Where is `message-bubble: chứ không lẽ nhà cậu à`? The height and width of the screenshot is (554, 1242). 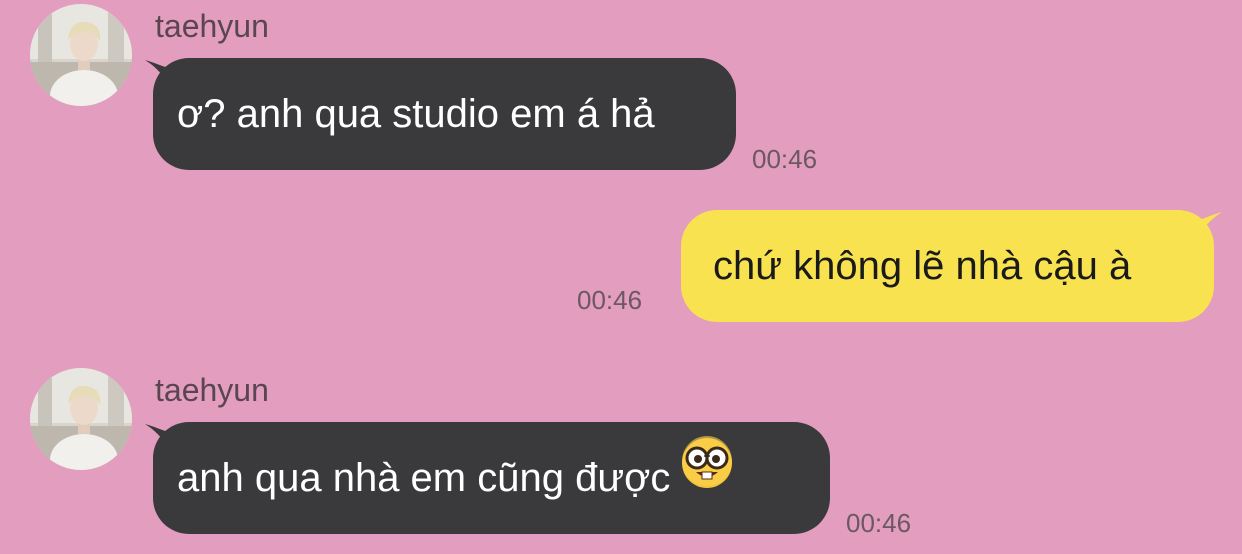 message-bubble: chứ không lẽ nhà cậu à is located at coordinates (947, 266).